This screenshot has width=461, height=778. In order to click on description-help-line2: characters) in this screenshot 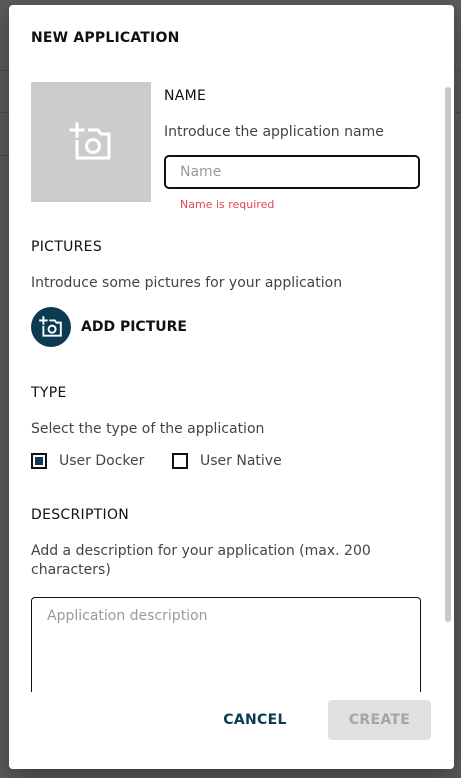, I will do `click(71, 570)`.